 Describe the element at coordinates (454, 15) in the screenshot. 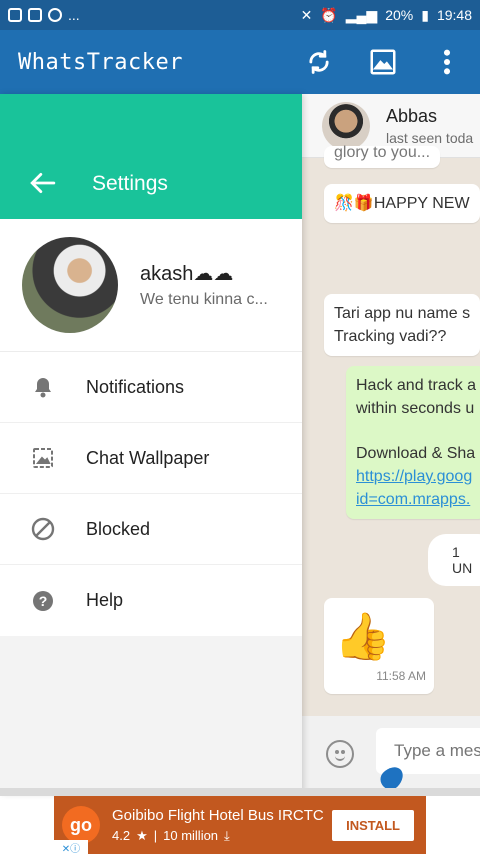

I see `clock: 19:48` at that location.